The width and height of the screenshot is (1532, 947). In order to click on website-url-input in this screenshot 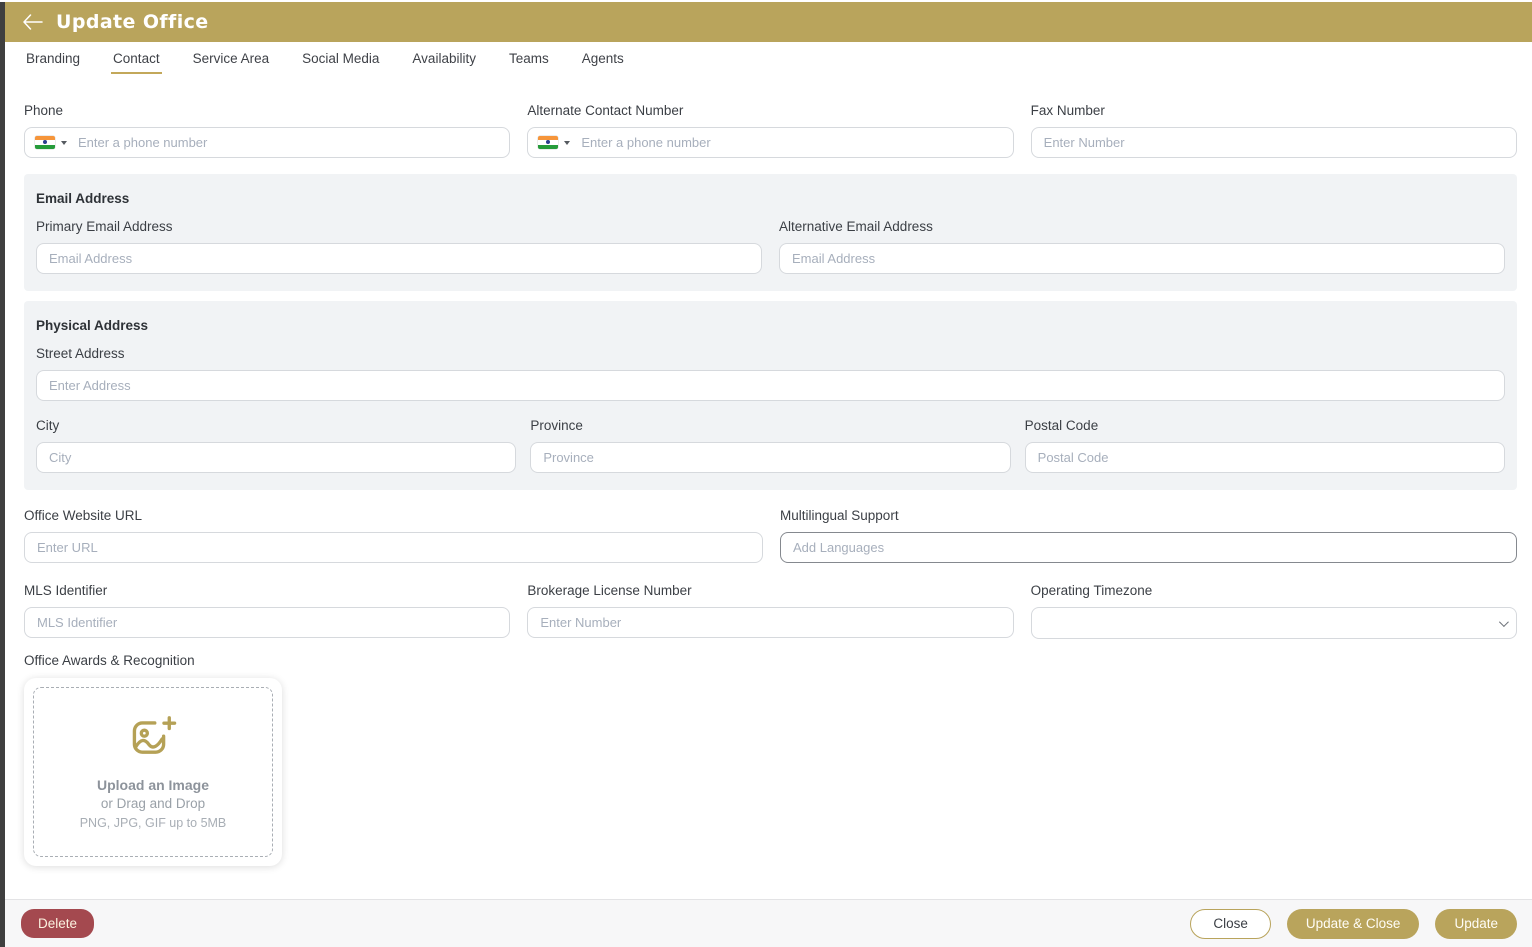, I will do `click(393, 547)`.